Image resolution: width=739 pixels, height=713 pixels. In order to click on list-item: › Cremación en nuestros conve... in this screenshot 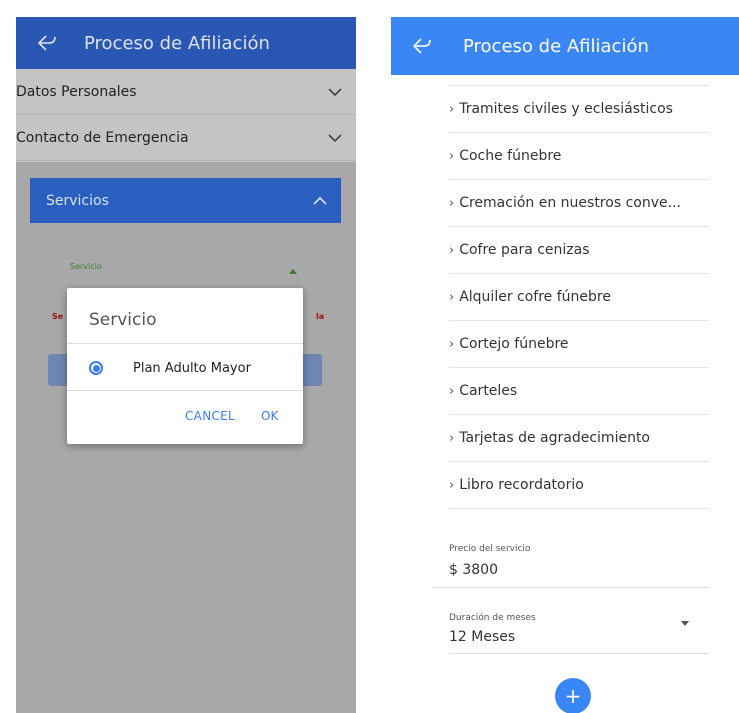, I will do `click(579, 203)`.